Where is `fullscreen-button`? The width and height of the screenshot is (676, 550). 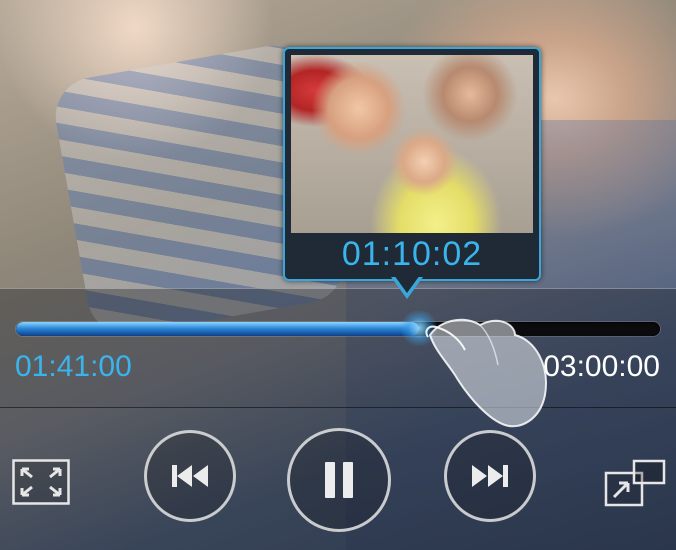
fullscreen-button is located at coordinates (41, 482).